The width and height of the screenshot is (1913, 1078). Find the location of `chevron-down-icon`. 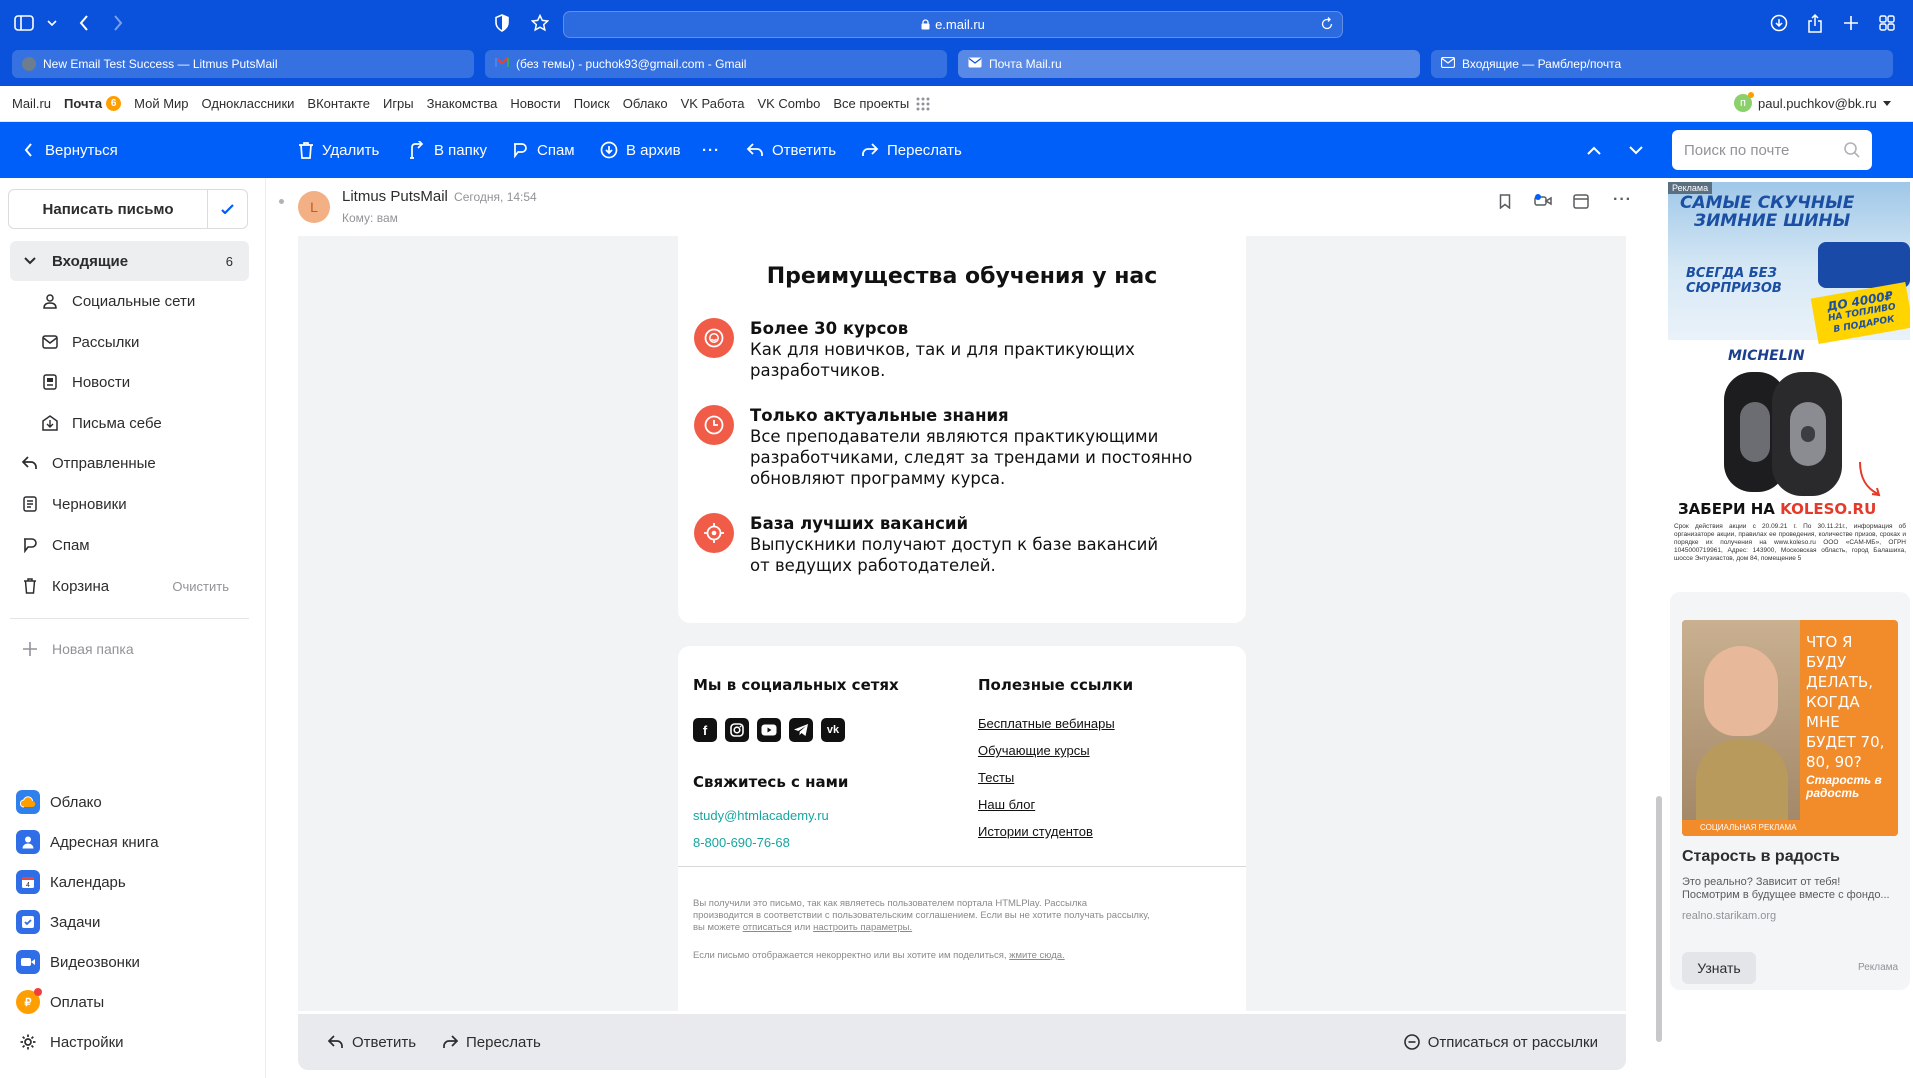

chevron-down-icon is located at coordinates (52, 23).